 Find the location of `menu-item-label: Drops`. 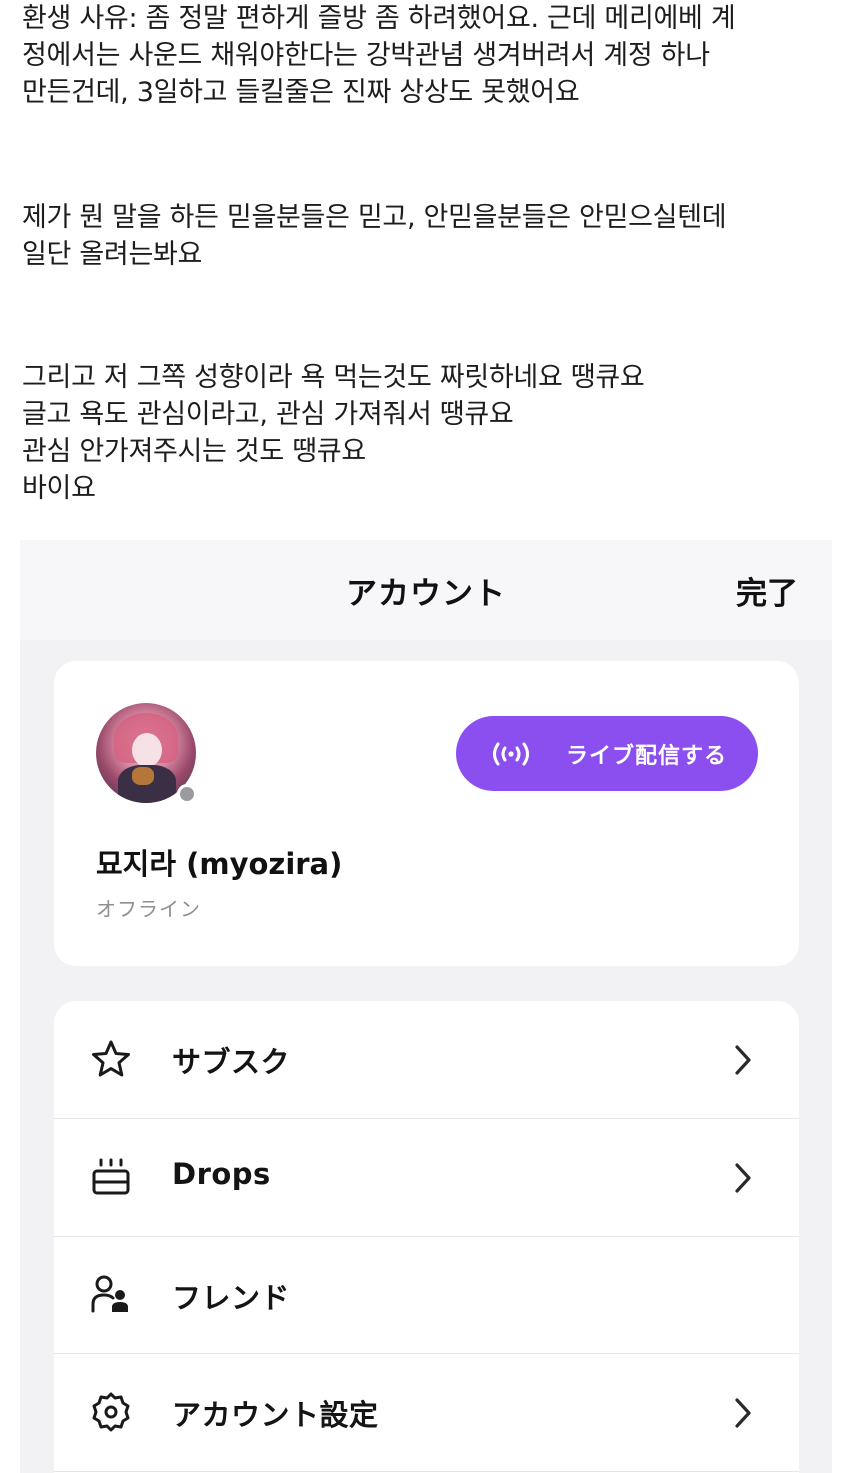

menu-item-label: Drops is located at coordinates (221, 1174).